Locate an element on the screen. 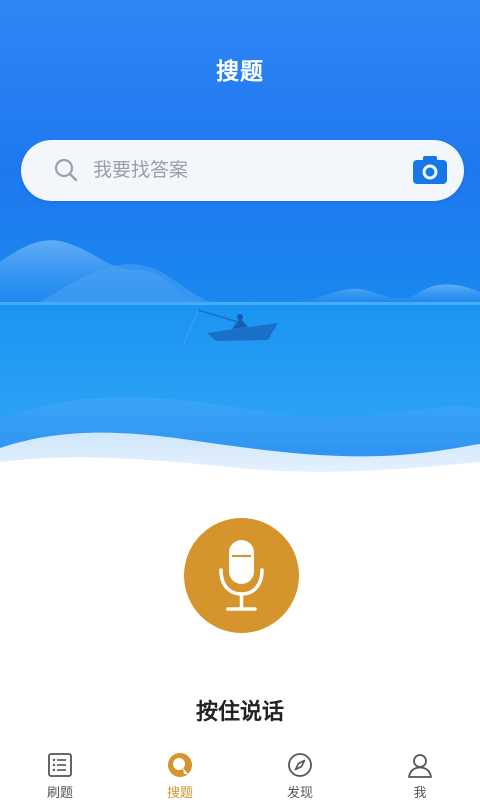 This screenshot has width=480, height=800. search-bar is located at coordinates (242, 170).